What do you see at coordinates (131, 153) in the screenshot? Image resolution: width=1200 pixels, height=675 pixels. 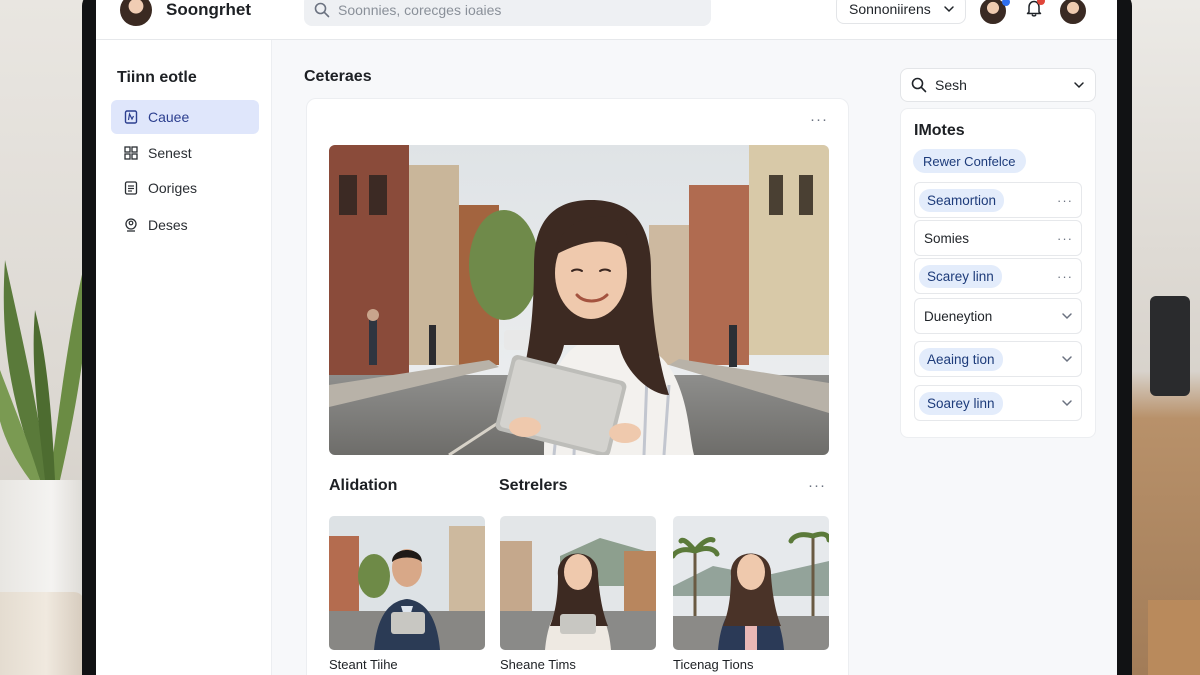 I see `grid-icon` at bounding box center [131, 153].